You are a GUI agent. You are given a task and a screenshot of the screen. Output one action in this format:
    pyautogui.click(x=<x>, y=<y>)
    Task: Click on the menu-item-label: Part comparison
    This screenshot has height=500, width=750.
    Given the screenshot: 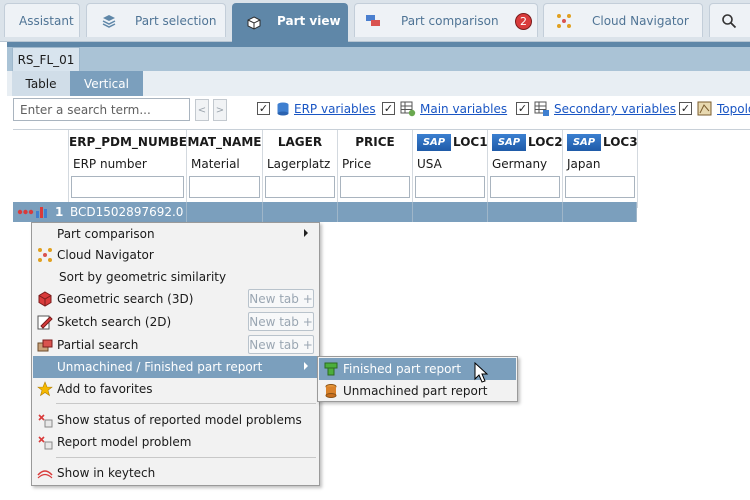 What is the action you would take?
    pyautogui.click(x=106, y=234)
    